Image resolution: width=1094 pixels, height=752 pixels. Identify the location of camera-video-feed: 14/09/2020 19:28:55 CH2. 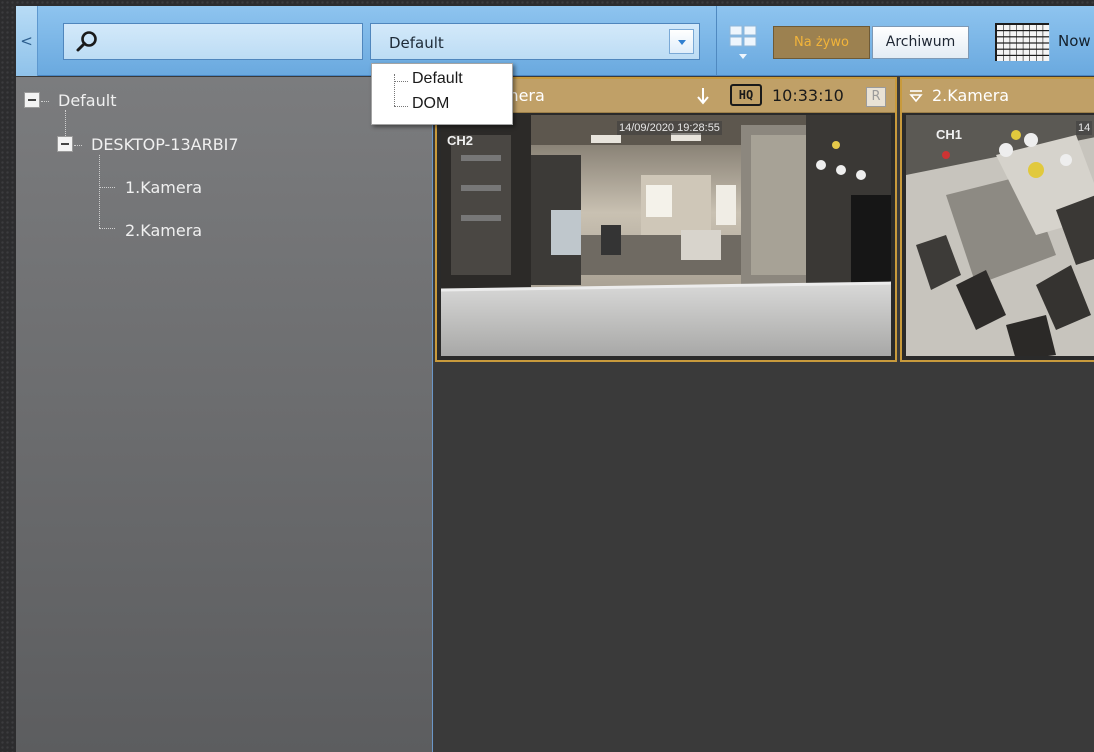
(666, 235).